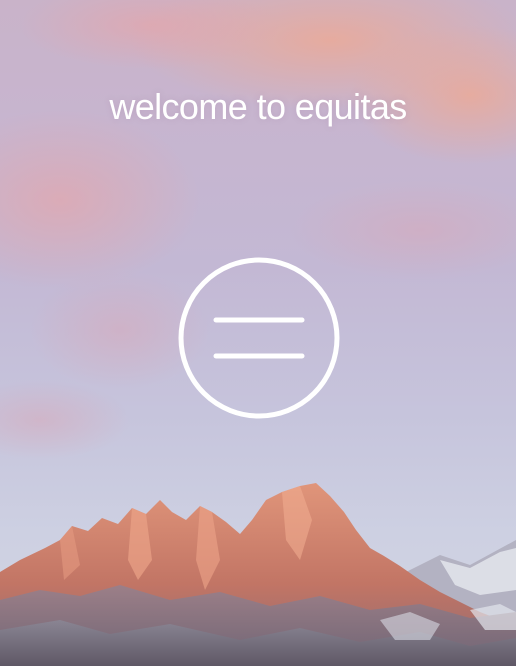 This screenshot has width=516, height=666. I want to click on equals-circle-icon, so click(259, 338).